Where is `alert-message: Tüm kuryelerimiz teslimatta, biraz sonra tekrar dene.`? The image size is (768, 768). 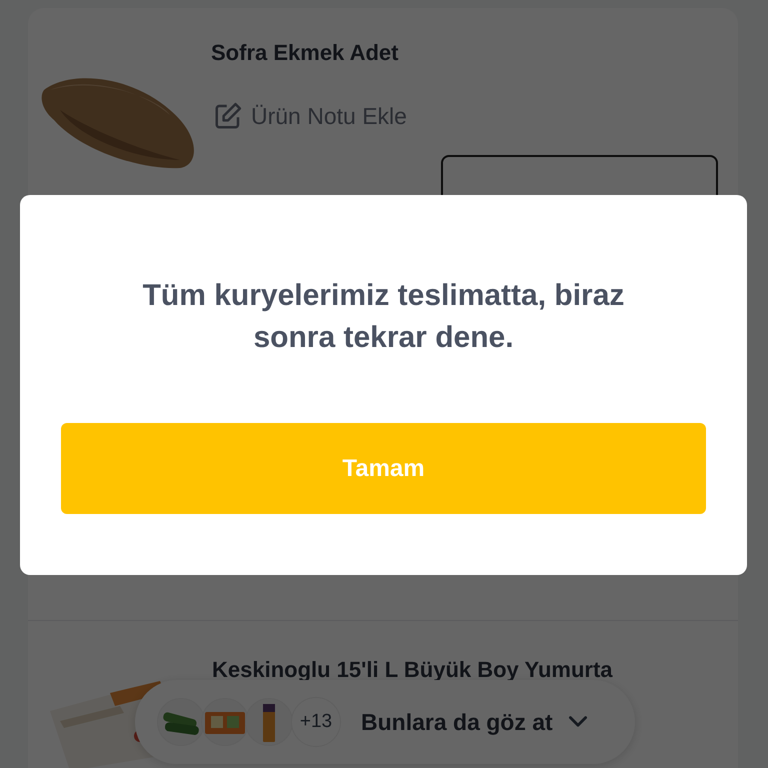 alert-message: Tüm kuryelerimiz teslimatta, biraz sonra tekrar dene. is located at coordinates (384, 317).